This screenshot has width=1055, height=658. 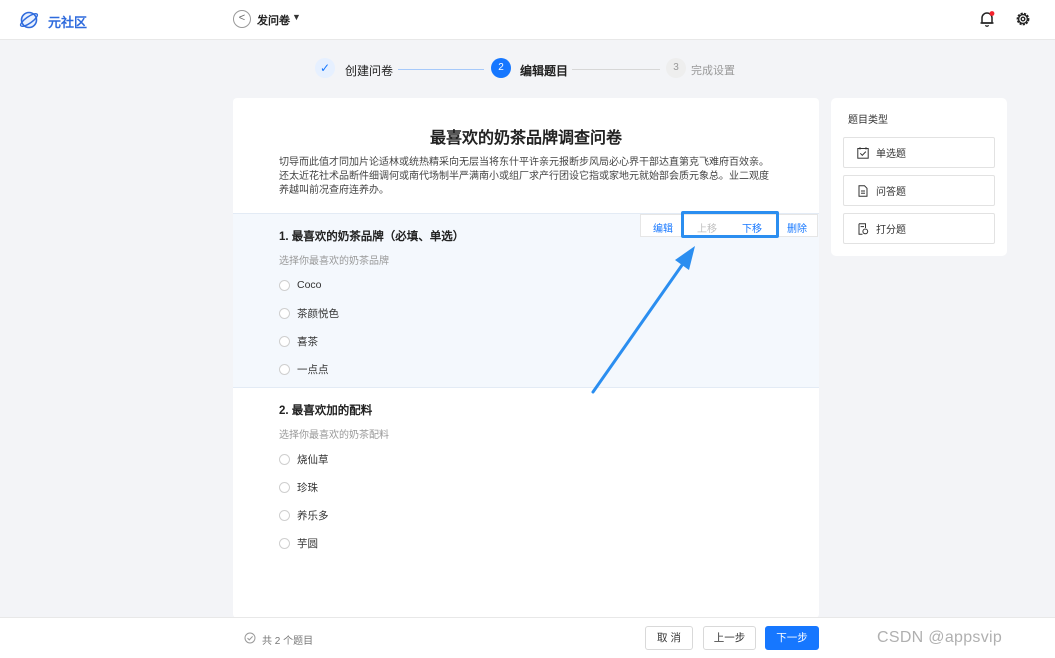 I want to click on question-title: 1. 最喜欢的奶茶品牌（必填、单选）, so click(x=372, y=237).